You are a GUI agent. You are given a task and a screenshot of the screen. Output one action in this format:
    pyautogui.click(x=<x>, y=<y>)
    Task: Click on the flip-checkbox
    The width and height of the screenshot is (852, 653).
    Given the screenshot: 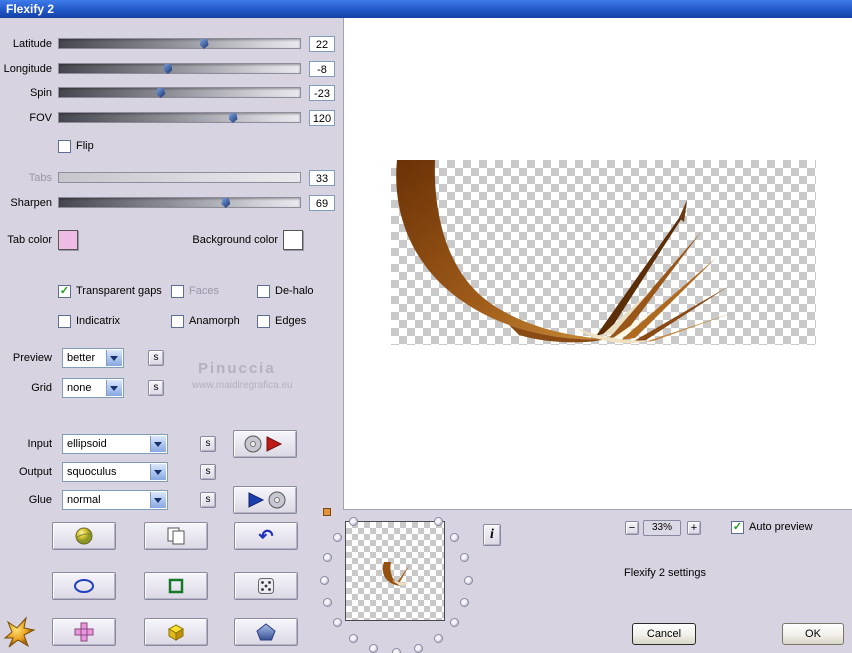 What is the action you would take?
    pyautogui.click(x=64, y=146)
    